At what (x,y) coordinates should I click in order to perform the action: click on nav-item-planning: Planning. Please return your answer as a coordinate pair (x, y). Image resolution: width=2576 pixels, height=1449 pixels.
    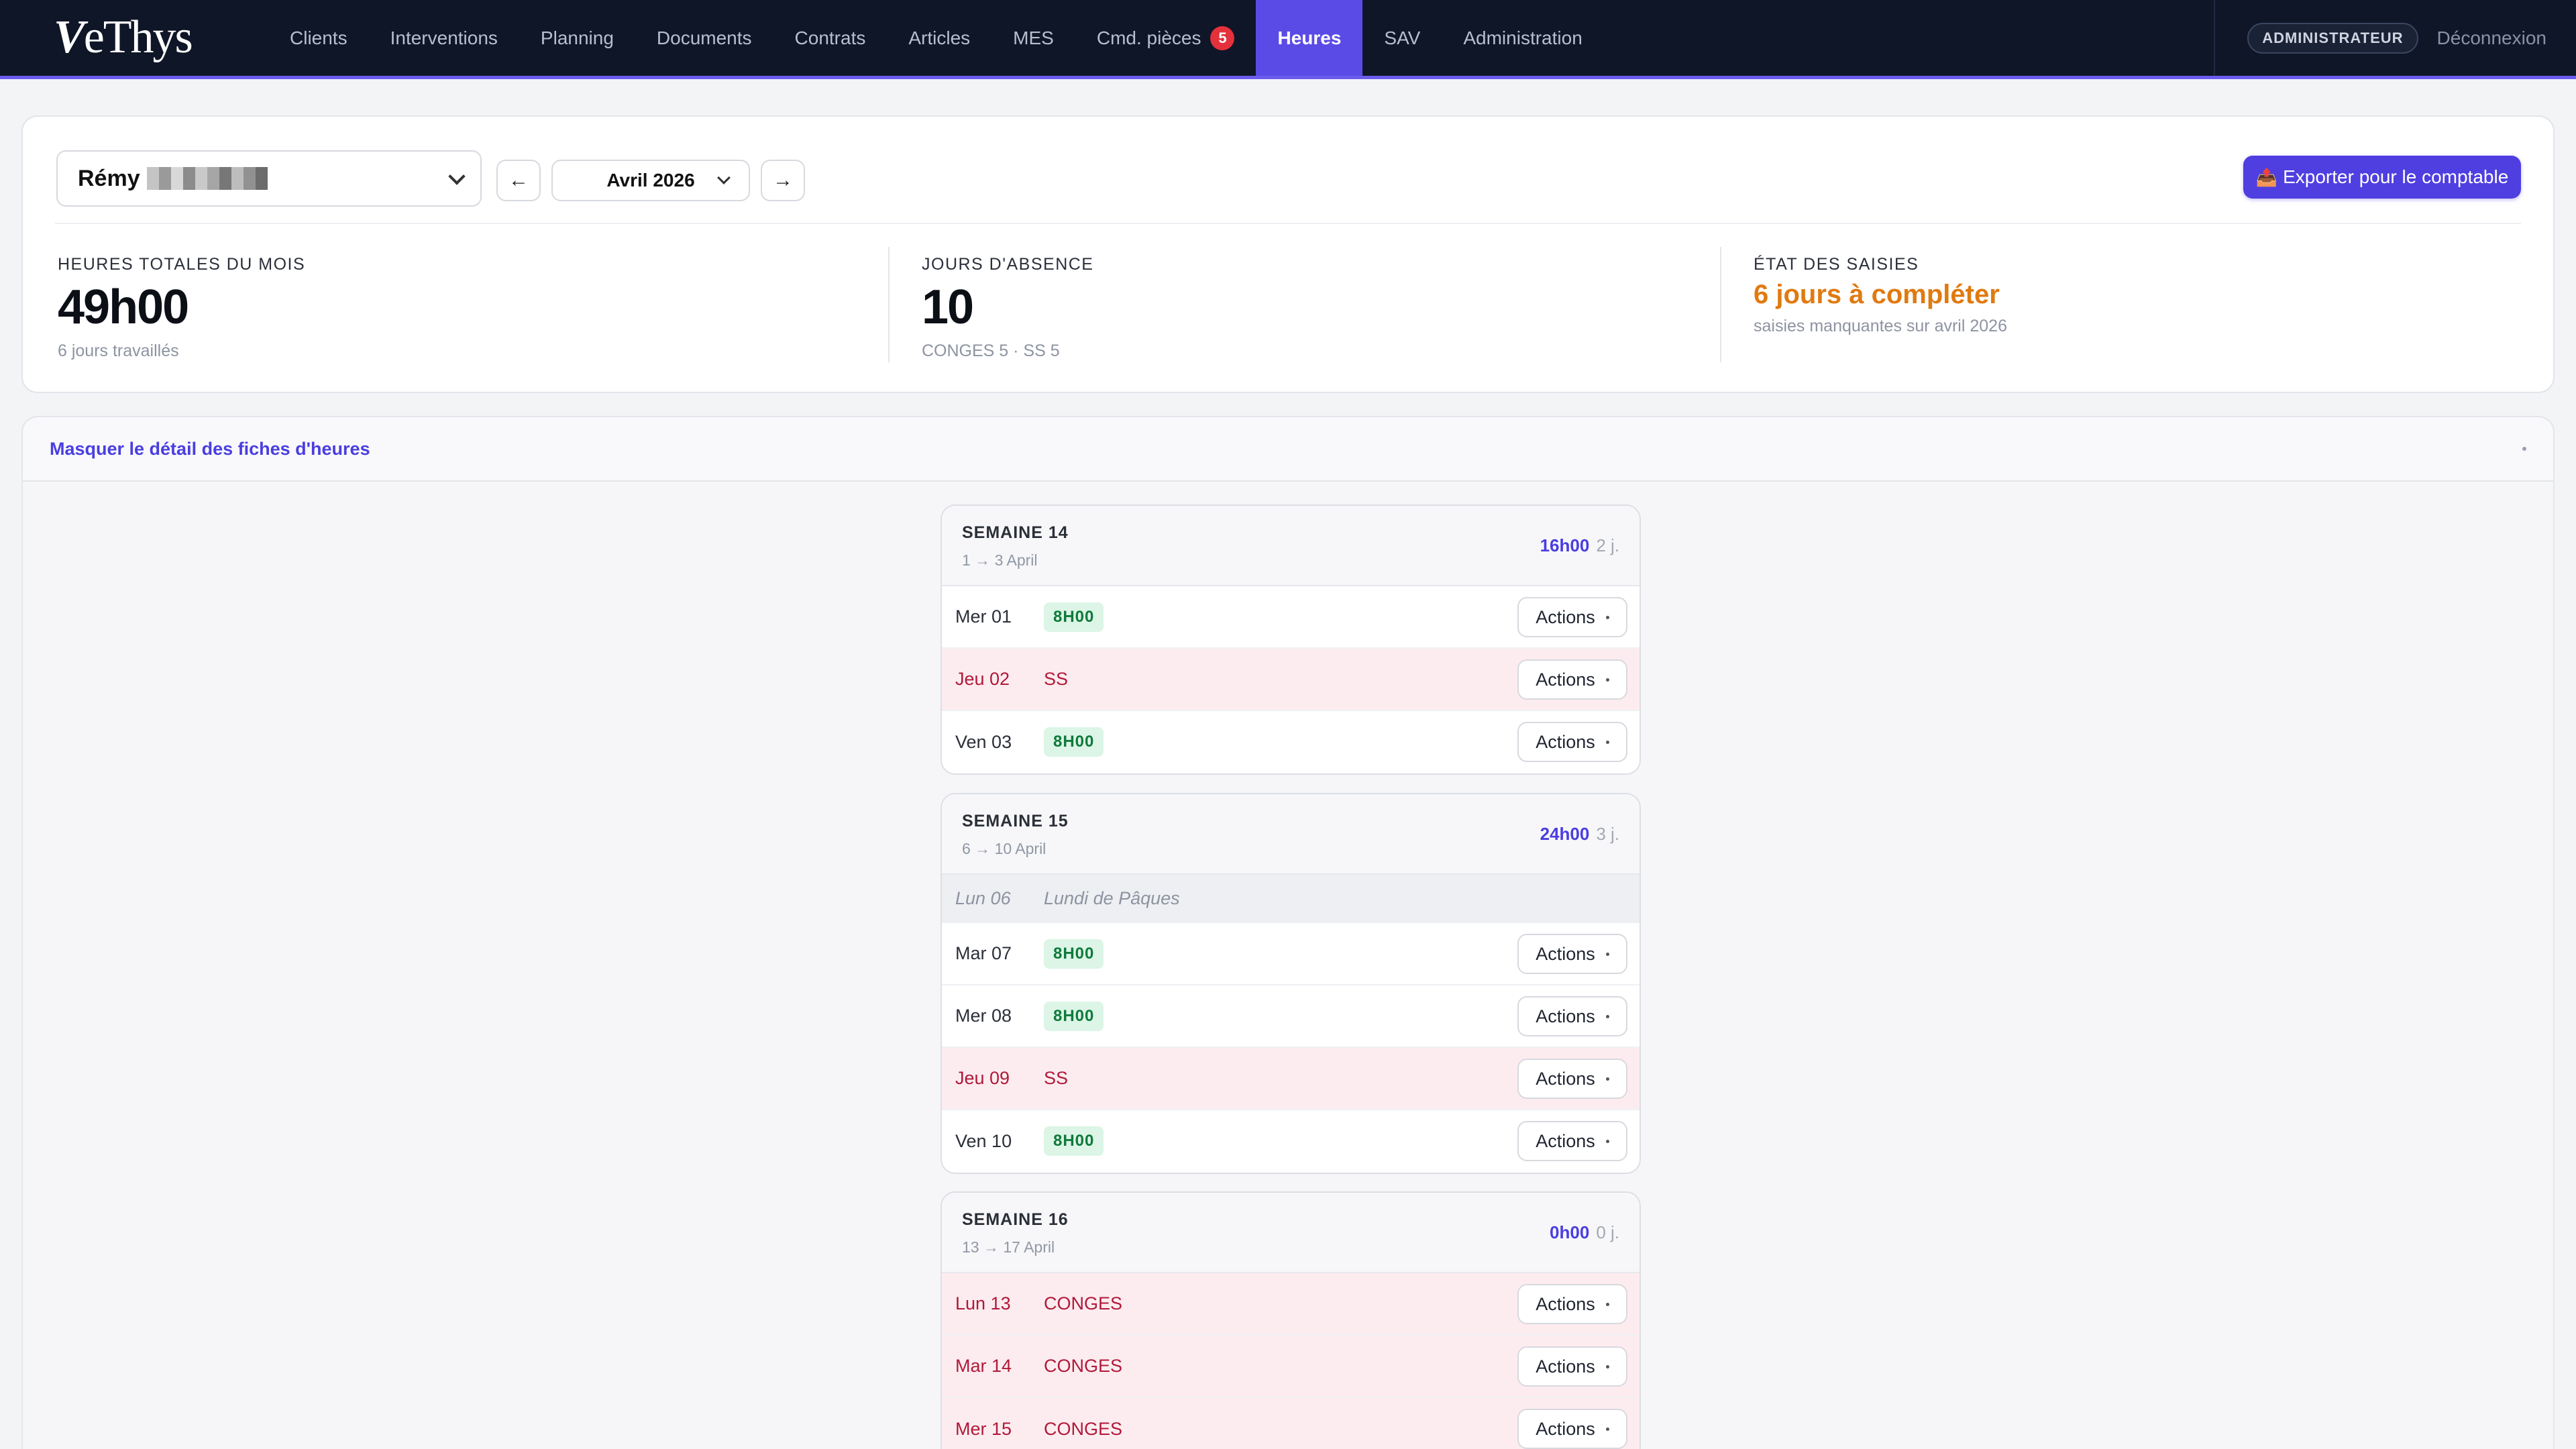
    Looking at the image, I should click on (577, 38).